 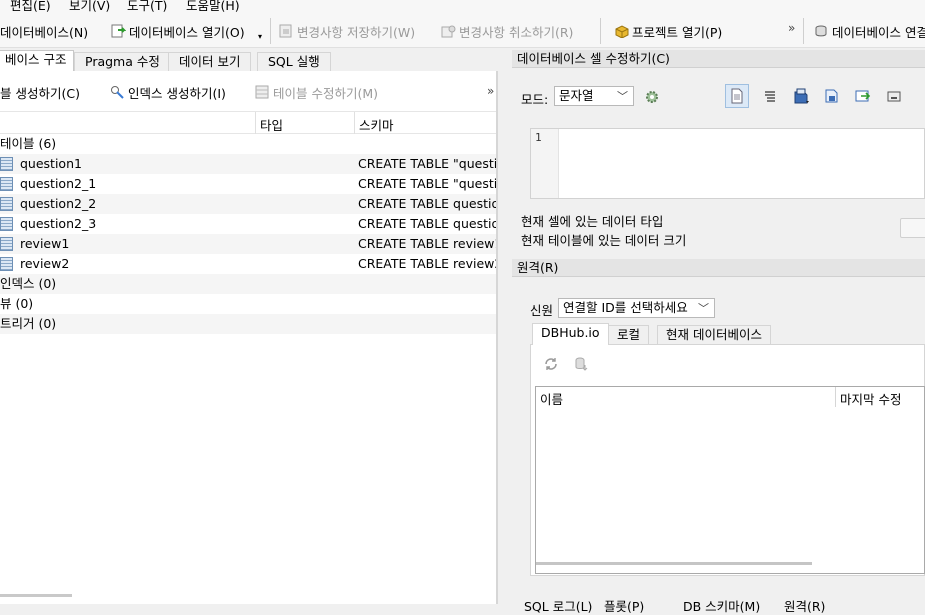 What do you see at coordinates (326, 93) in the screenshot?
I see `modify-table-label: 테이블 수정하기(M)` at bounding box center [326, 93].